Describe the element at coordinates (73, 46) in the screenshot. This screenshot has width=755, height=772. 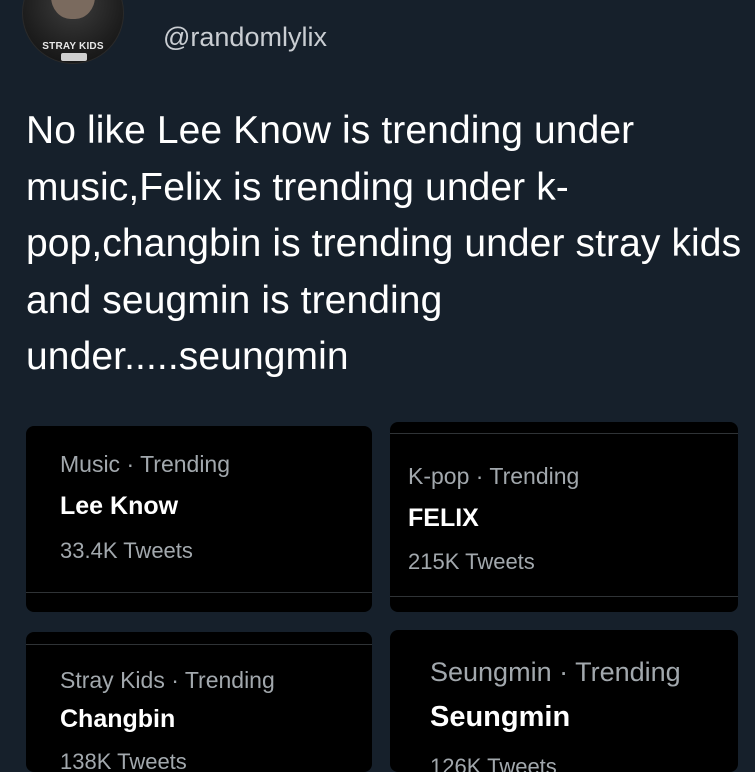
I see `avatar-logo-text: STRAY KIDS` at that location.